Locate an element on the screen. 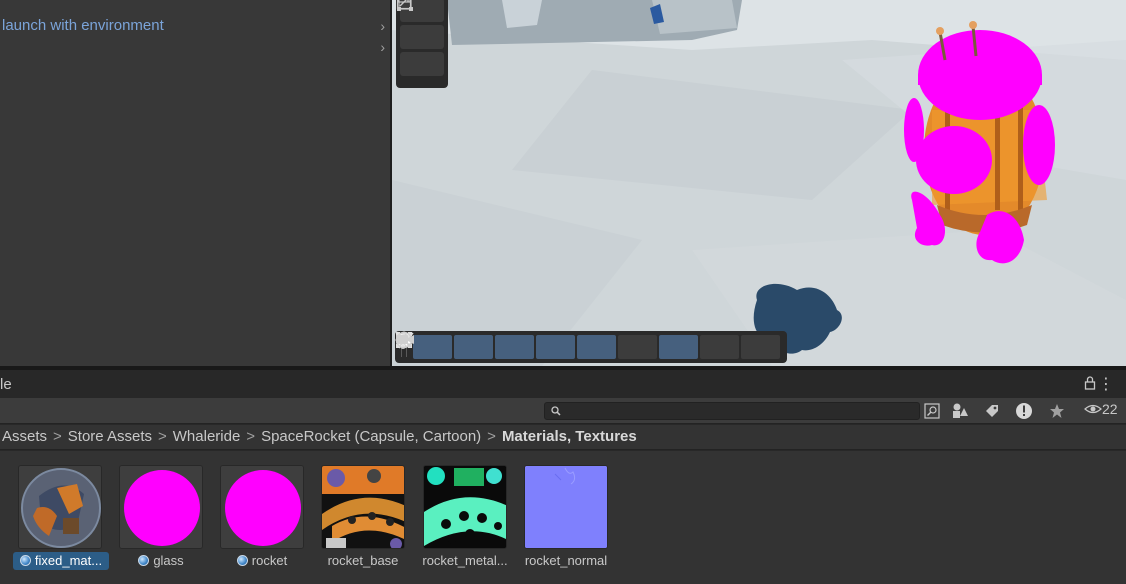  hidden-count: 22 is located at coordinates (1110, 409).